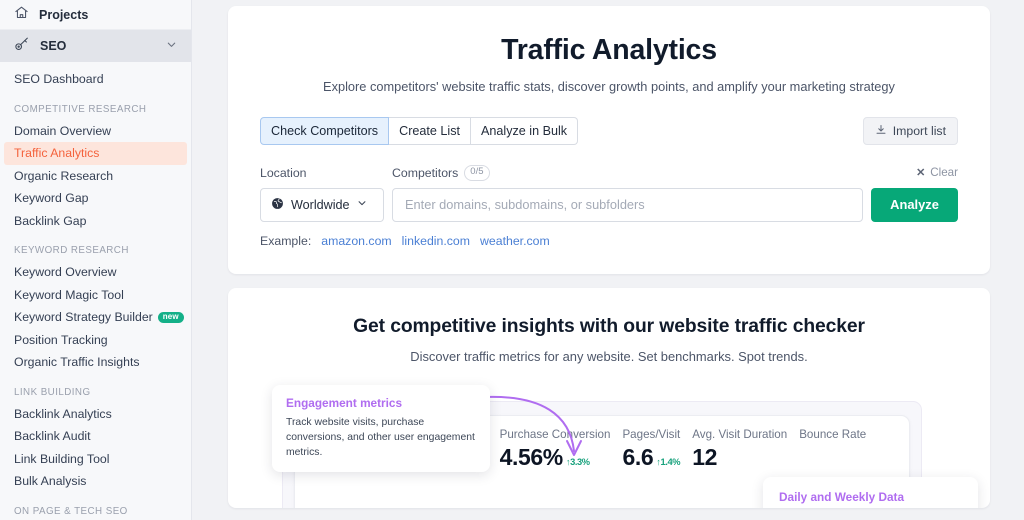  I want to click on sidebar-item-label: Keyword Strategy Builder, so click(83, 317).